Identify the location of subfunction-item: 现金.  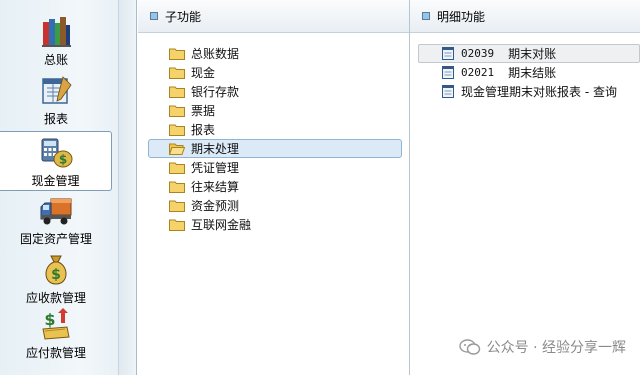
(275, 72).